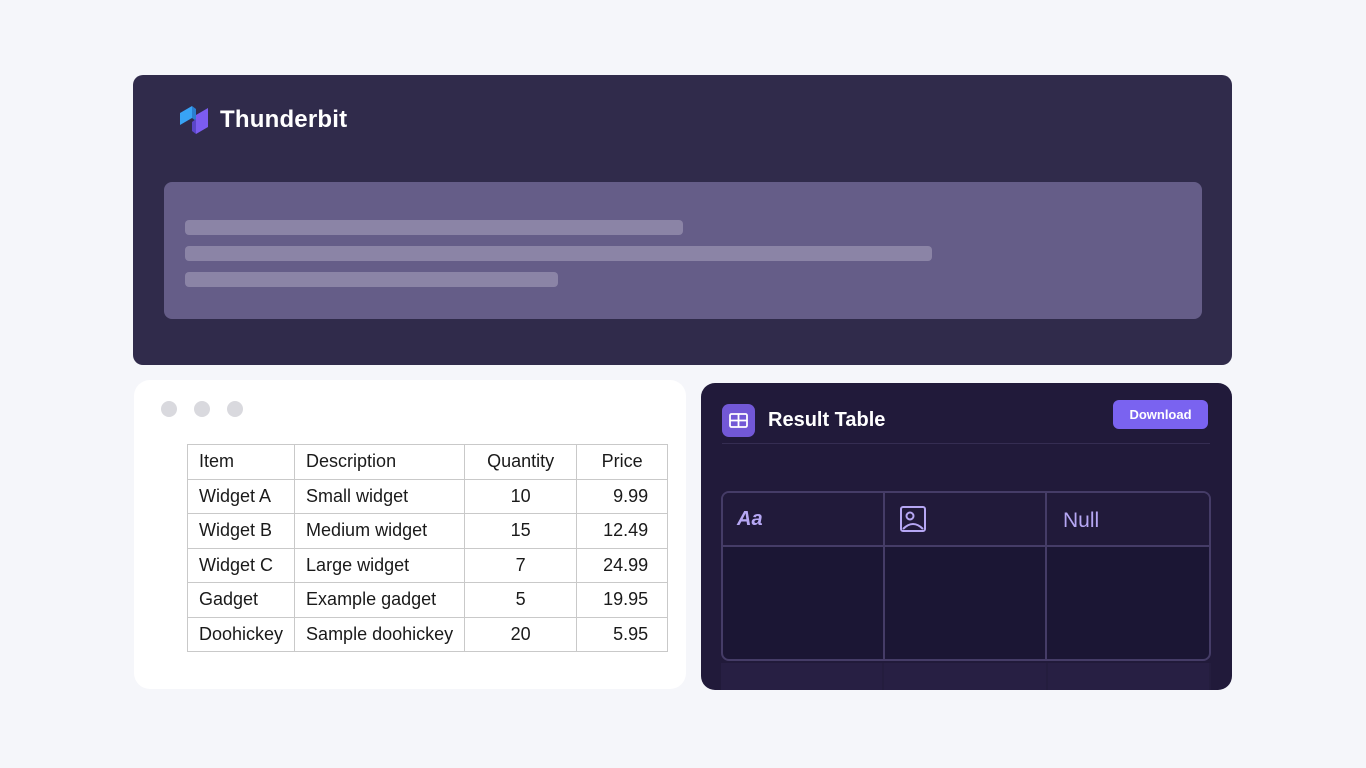 The height and width of the screenshot is (768, 1366). Describe the element at coordinates (521, 600) in the screenshot. I see `table-cell: 5` at that location.